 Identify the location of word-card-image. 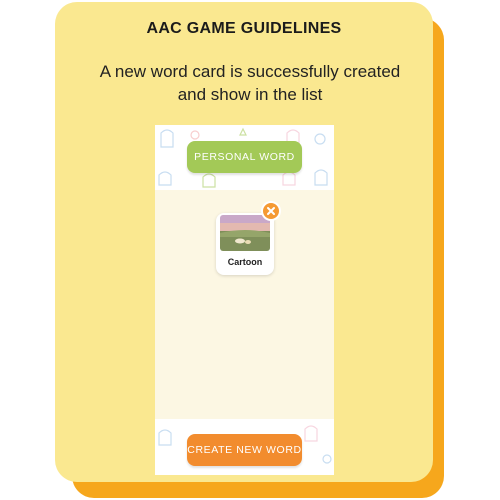
(245, 233).